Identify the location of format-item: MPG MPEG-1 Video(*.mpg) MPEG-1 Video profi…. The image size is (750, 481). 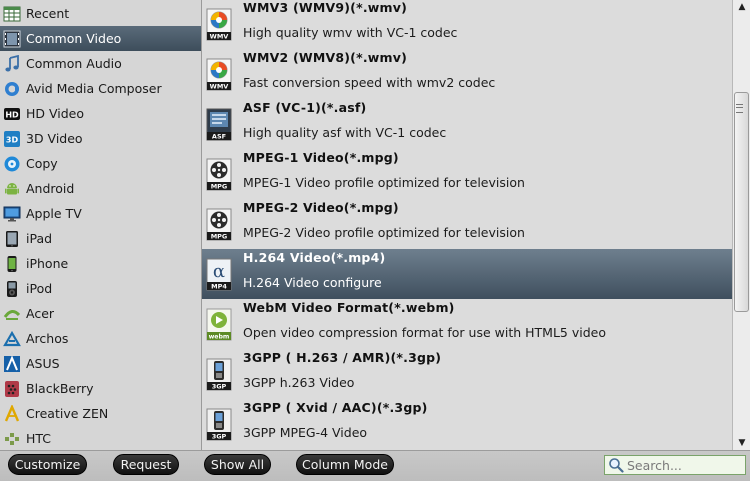
(467, 174).